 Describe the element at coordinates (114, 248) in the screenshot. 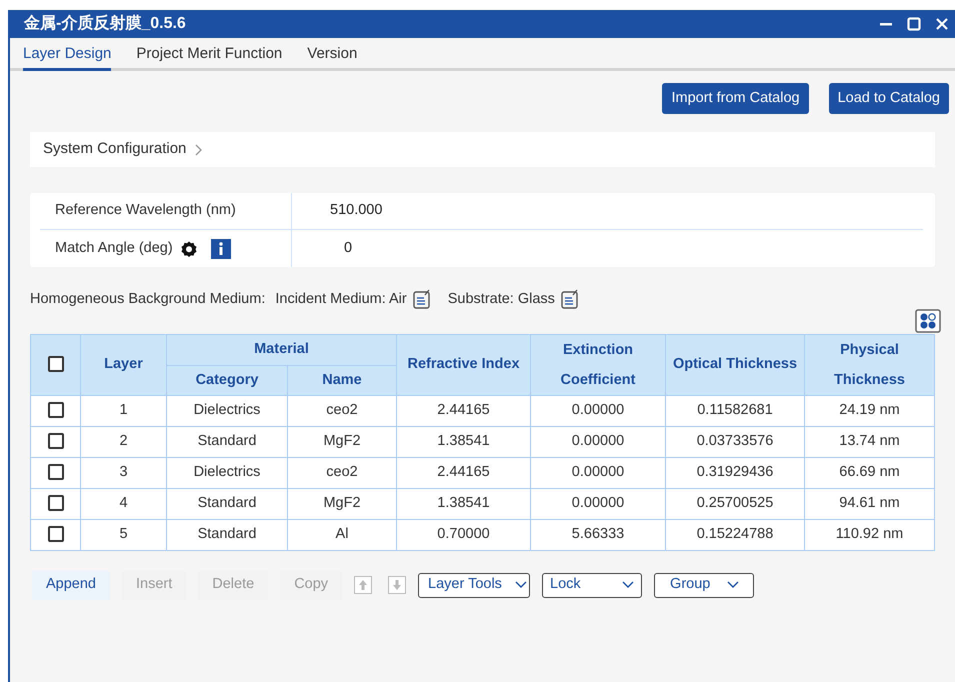

I see `parameter-label: Match Angle (deg)` at that location.